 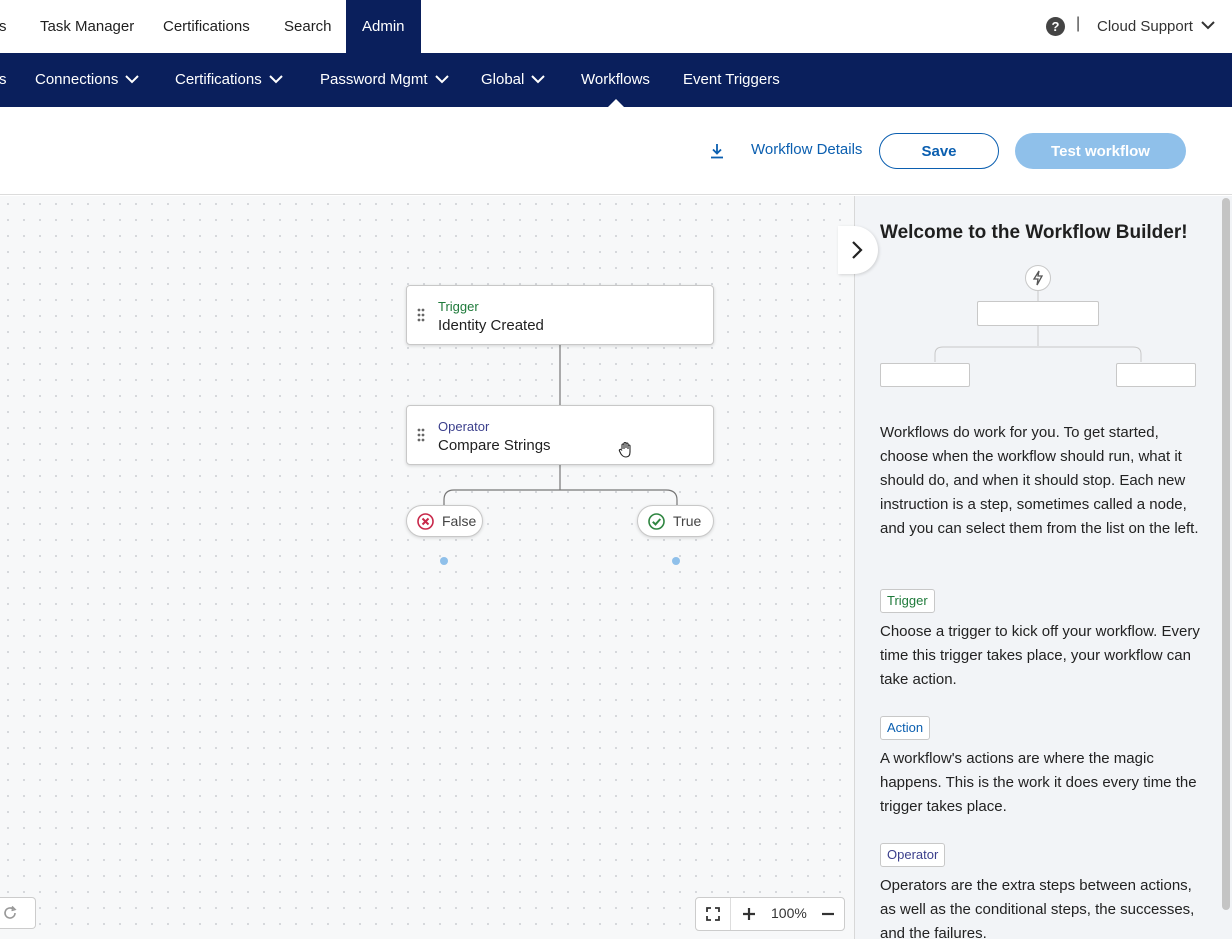 I want to click on save-button: Save, so click(x=939, y=151).